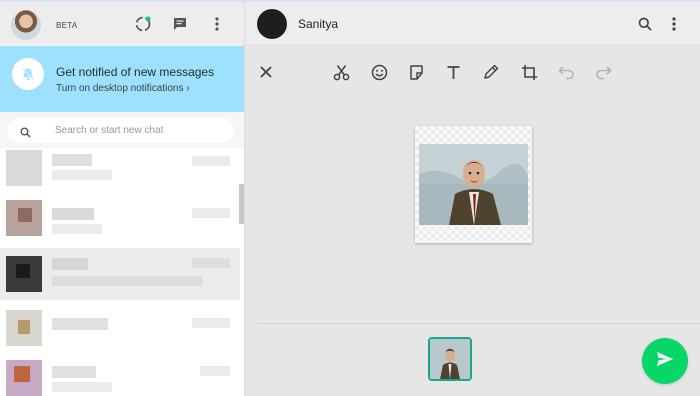 This screenshot has height=396, width=700. Describe the element at coordinates (26, 25) in the screenshot. I see `my-avatar` at that location.